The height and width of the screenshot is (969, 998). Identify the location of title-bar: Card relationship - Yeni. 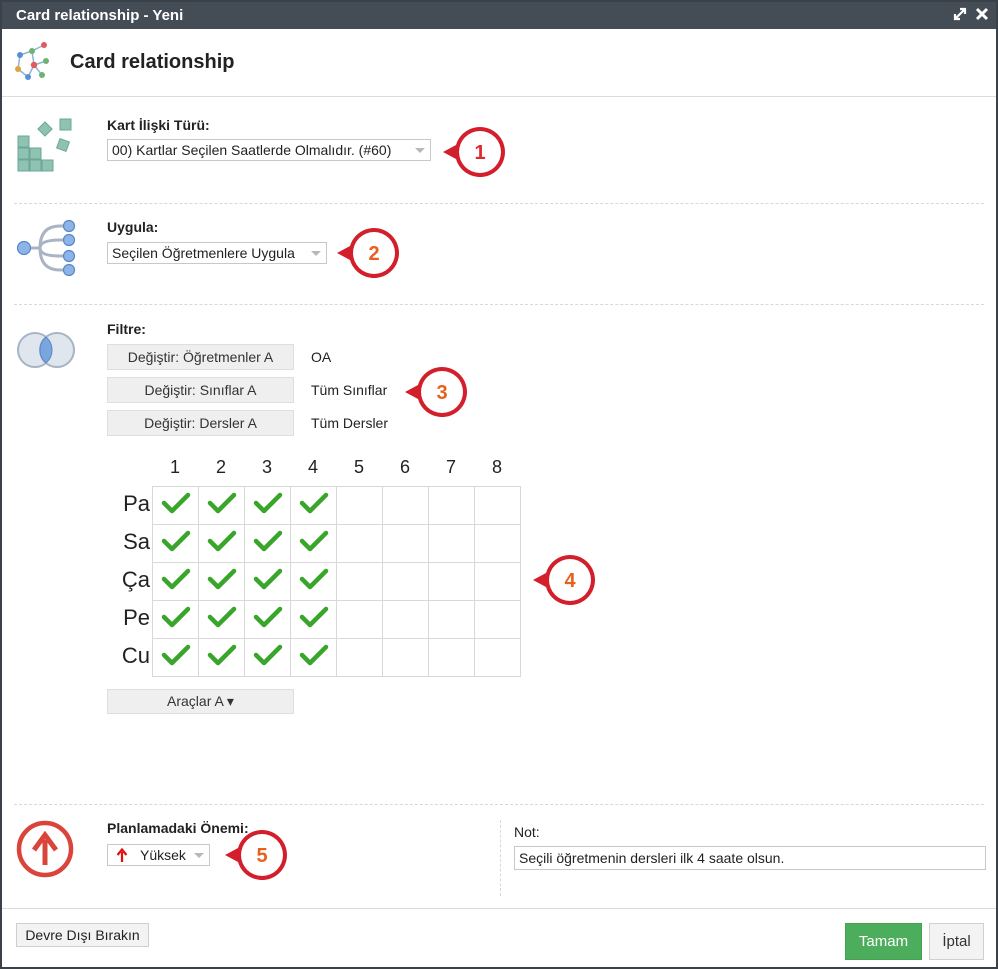
(499, 15).